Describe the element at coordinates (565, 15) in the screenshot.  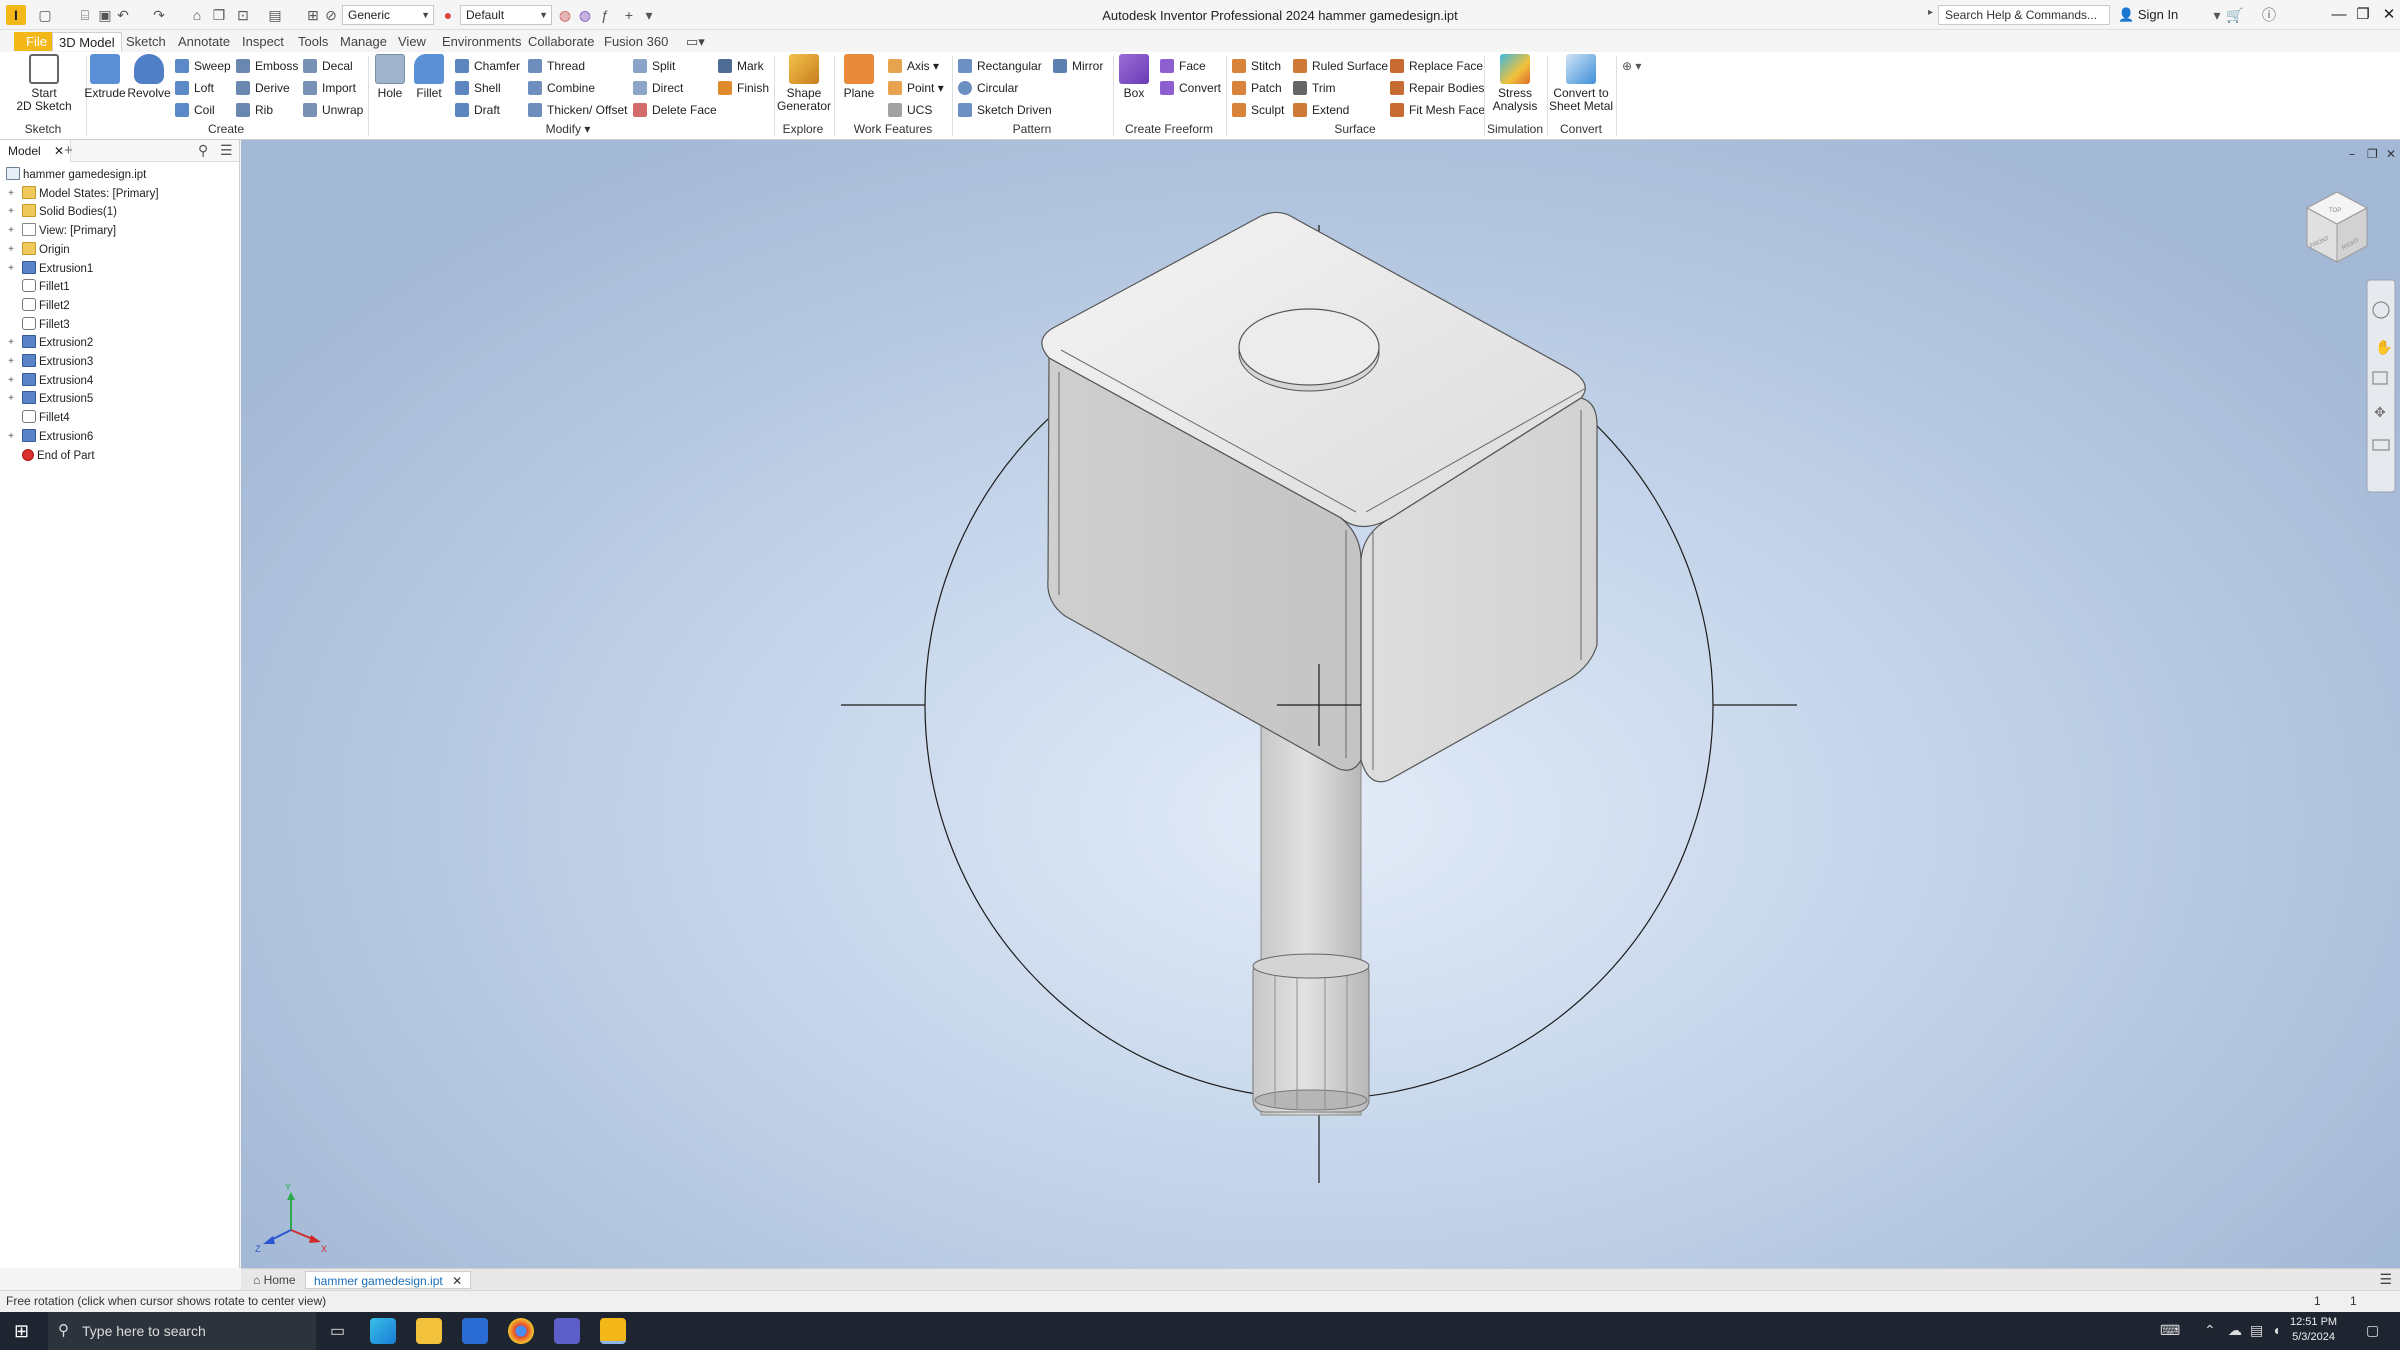
I see `clear-appearance-icon: ◍` at that location.